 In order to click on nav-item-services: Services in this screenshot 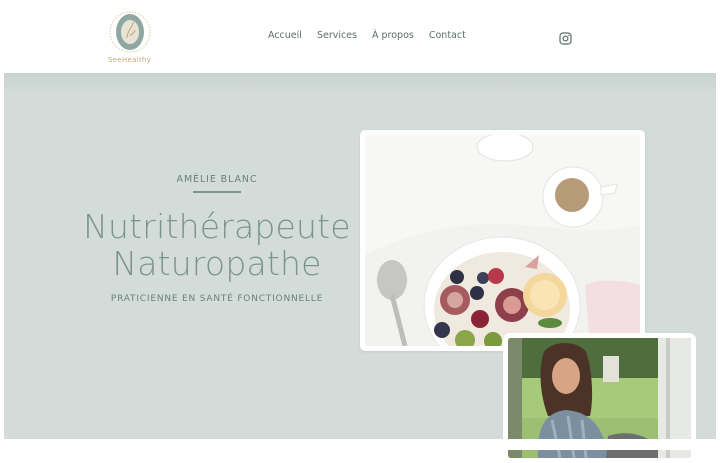, I will do `click(337, 35)`.